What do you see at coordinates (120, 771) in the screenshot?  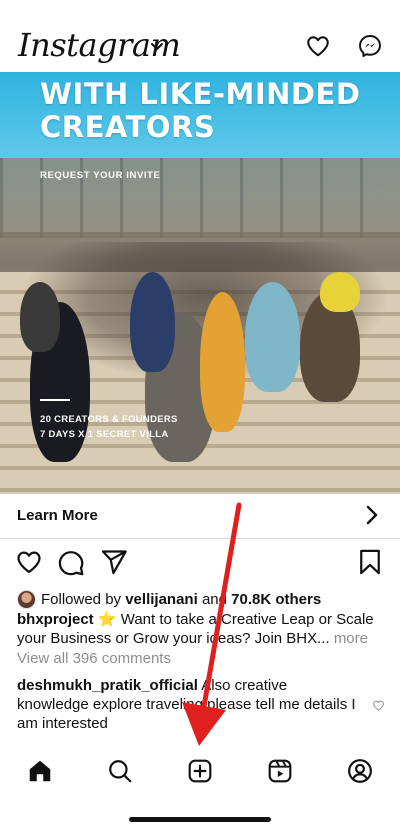 I see `search-icon` at bounding box center [120, 771].